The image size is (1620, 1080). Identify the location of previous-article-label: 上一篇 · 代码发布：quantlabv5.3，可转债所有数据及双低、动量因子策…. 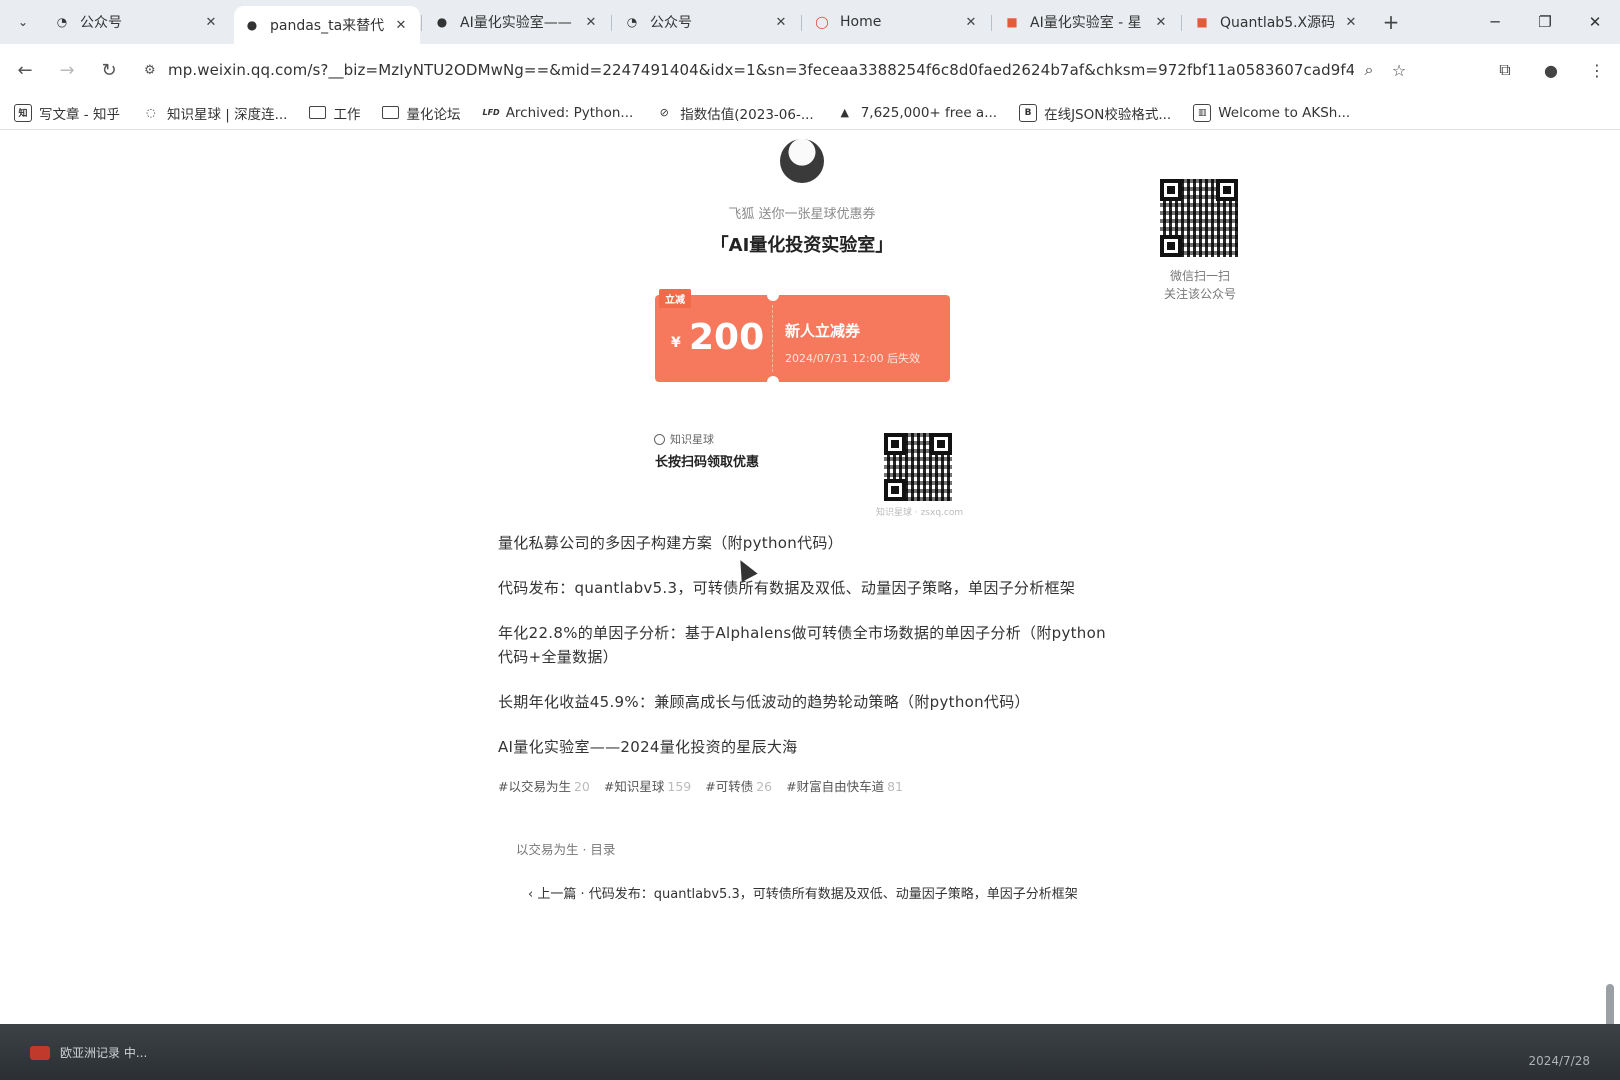
(807, 894).